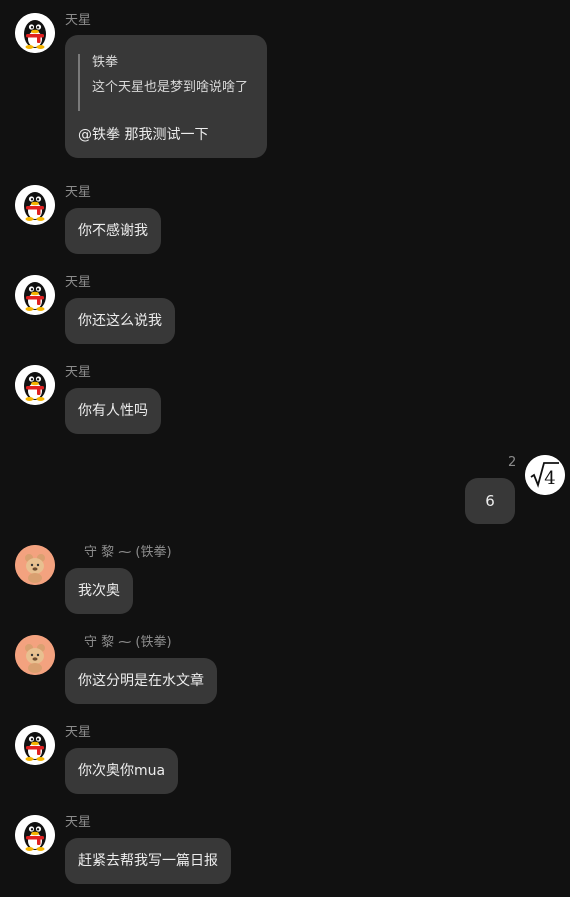  Describe the element at coordinates (113, 411) in the screenshot. I see `message-bubble: 你有人性吗` at that location.